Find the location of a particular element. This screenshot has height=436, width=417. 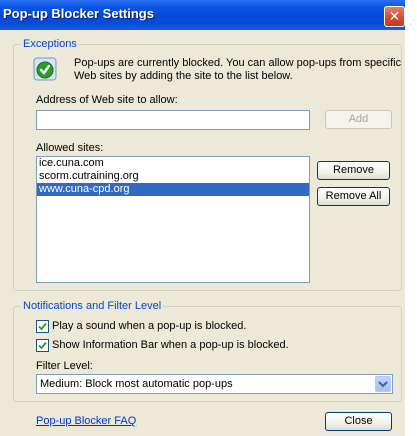

allowed-sites-label: Allowed sites: is located at coordinates (70, 148).